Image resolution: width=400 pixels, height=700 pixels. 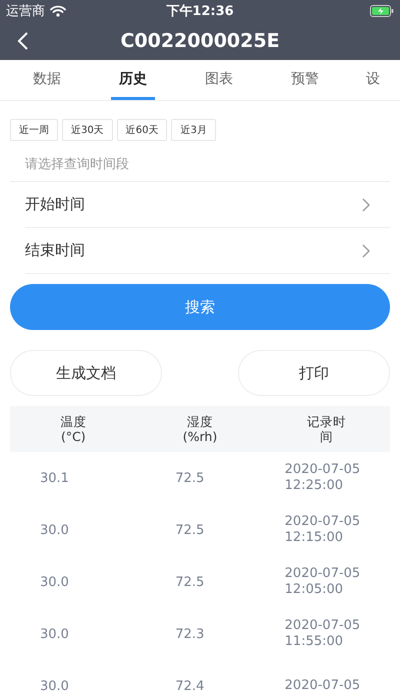 What do you see at coordinates (73, 429) in the screenshot?
I see `column-heading: 温度 (°C)` at bounding box center [73, 429].